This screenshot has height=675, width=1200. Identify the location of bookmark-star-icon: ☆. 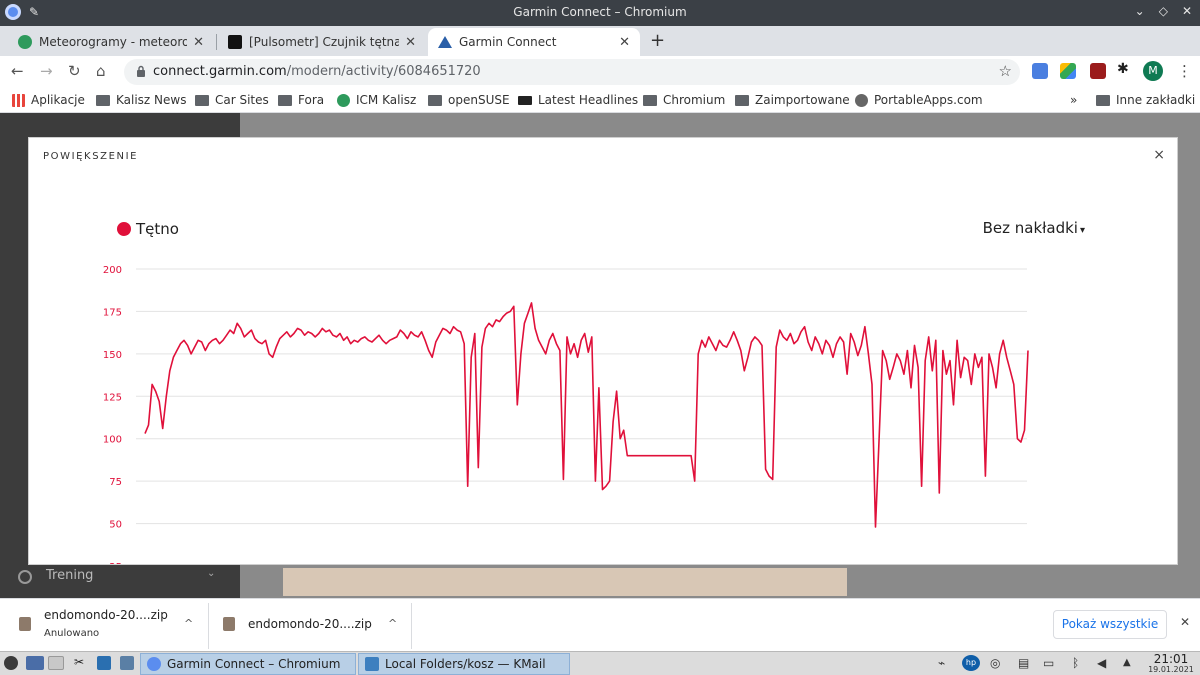
(1005, 71).